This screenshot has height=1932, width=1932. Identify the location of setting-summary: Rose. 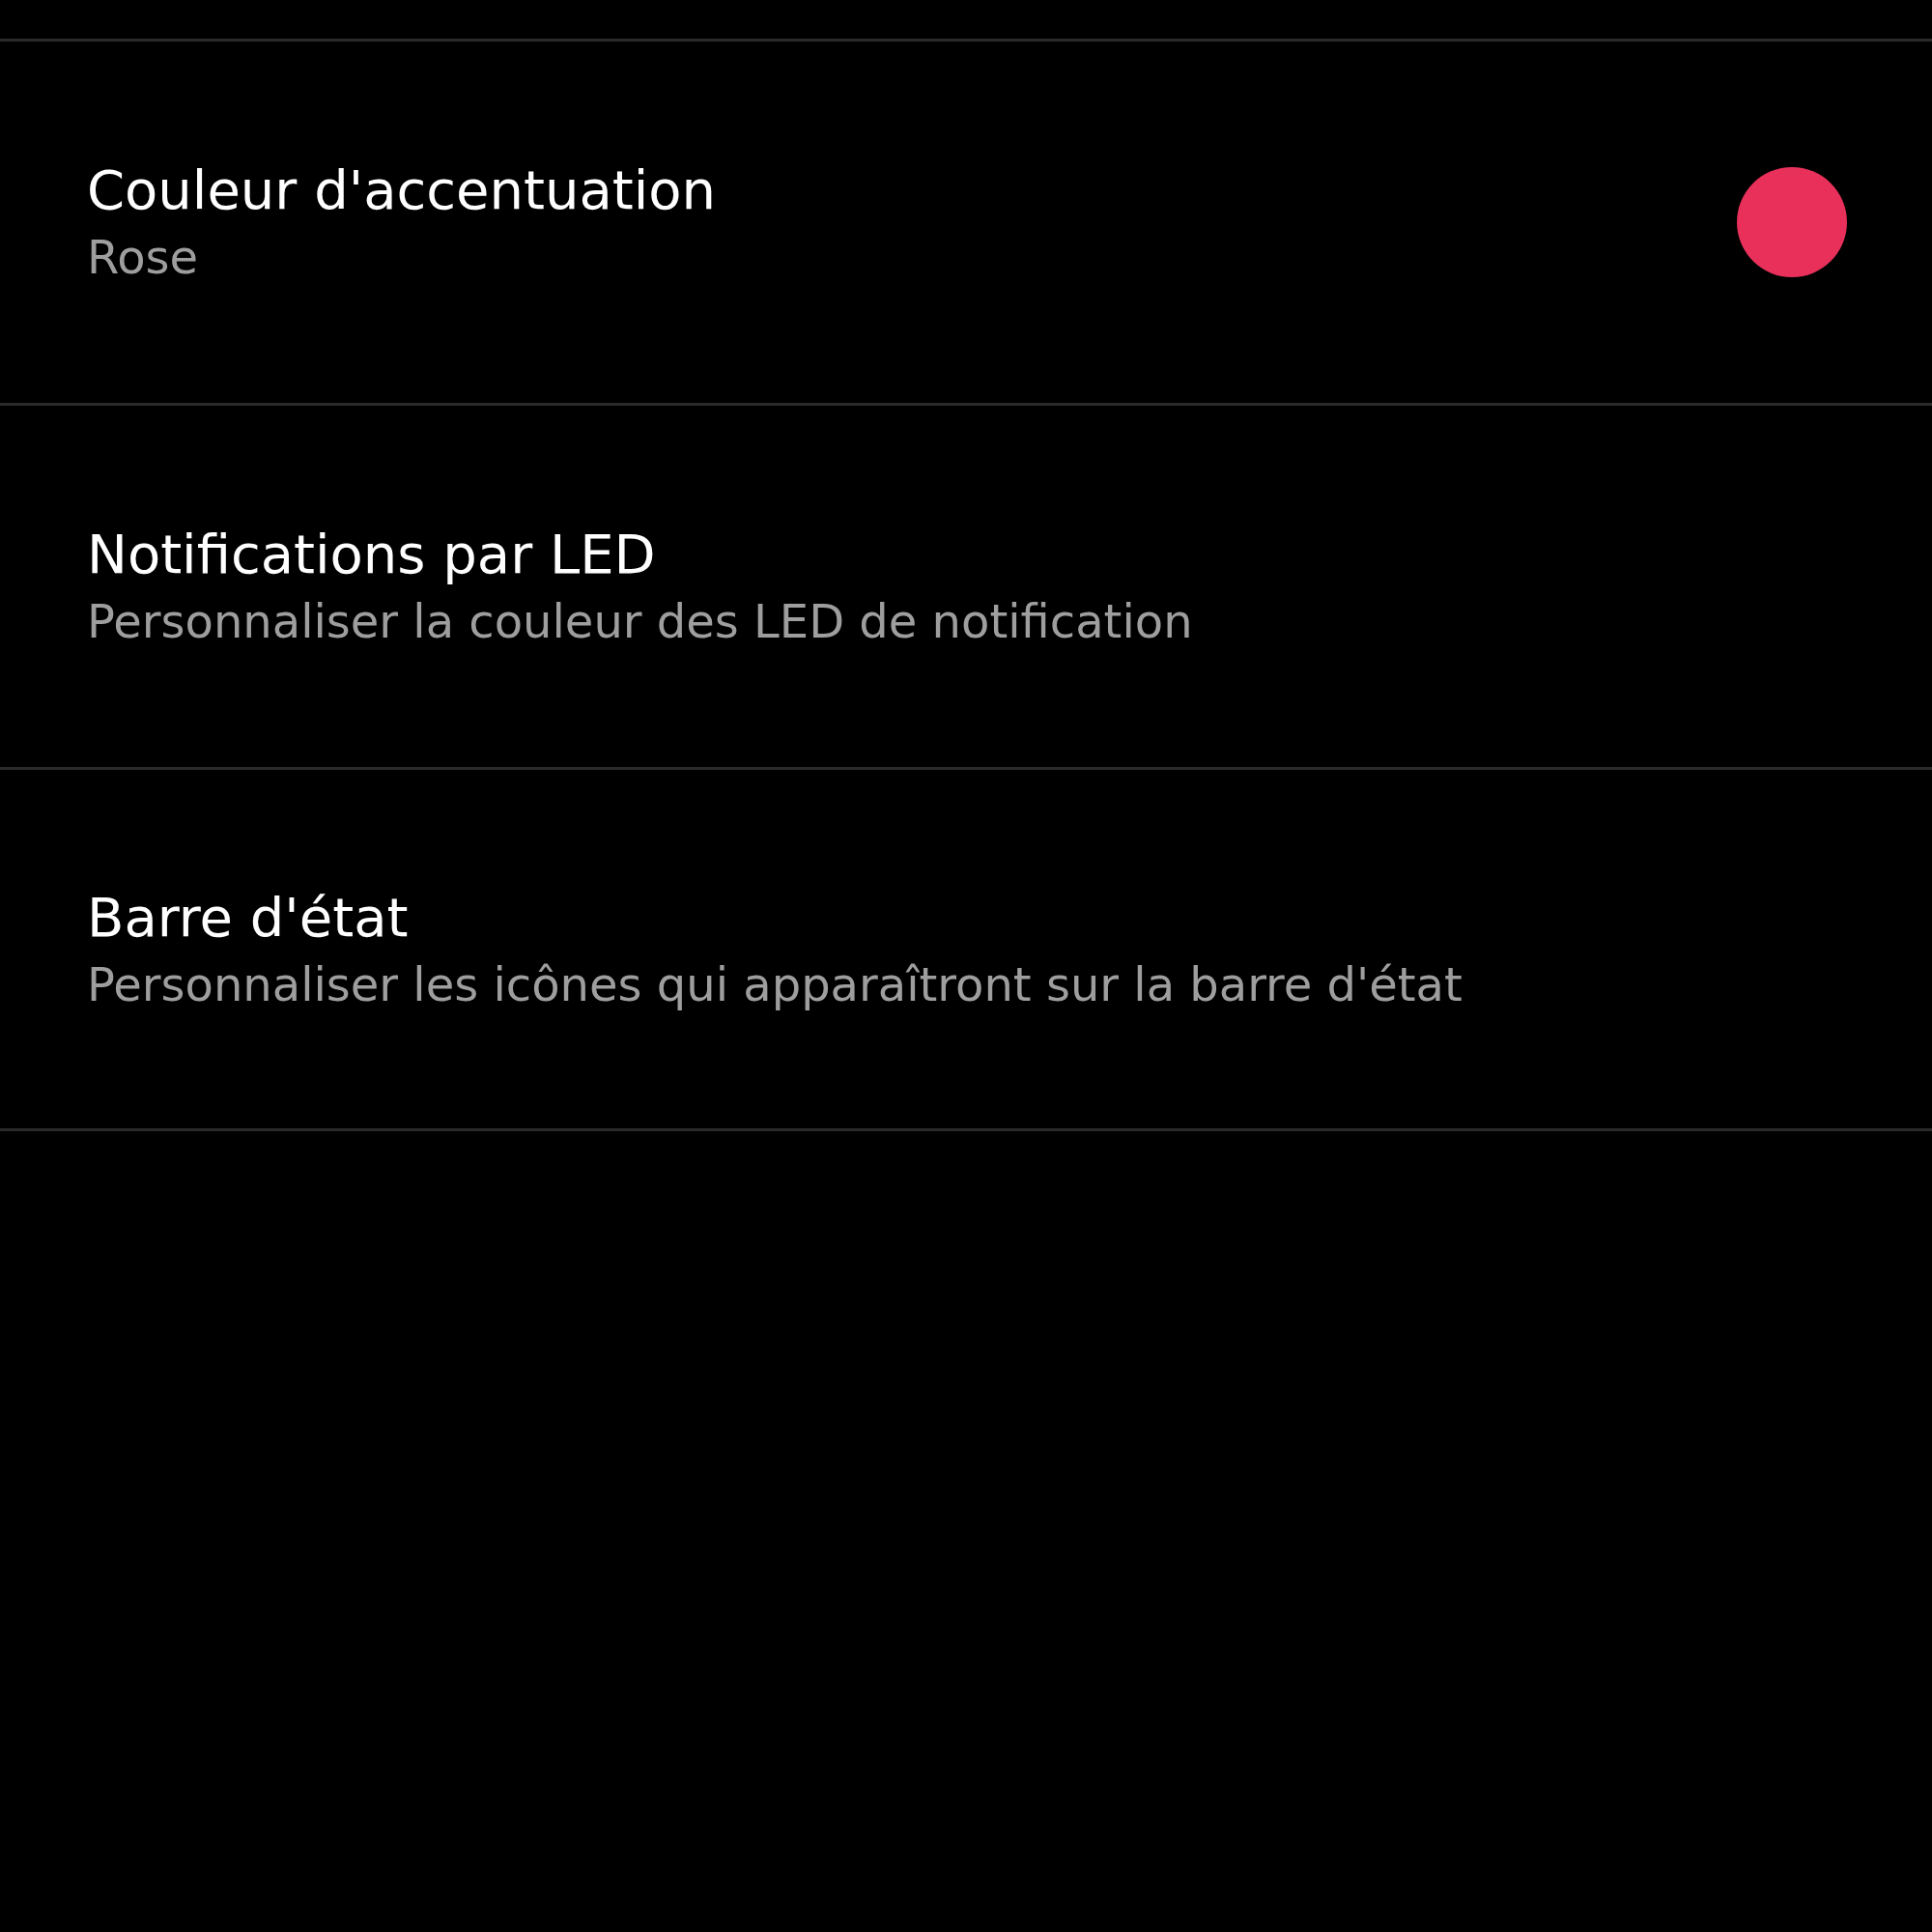
(143, 257).